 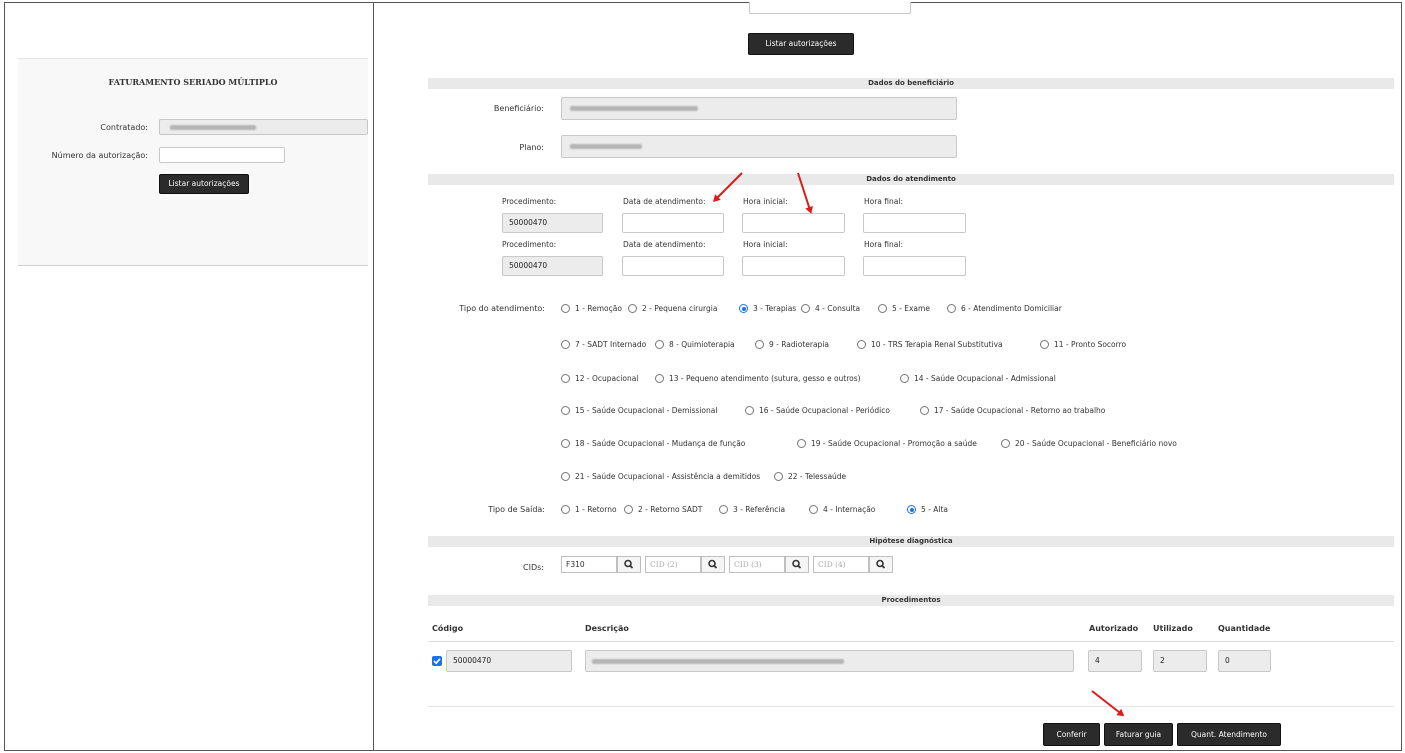 What do you see at coordinates (596, 509) in the screenshot?
I see `saida-option-1: 1 - Retorno` at bounding box center [596, 509].